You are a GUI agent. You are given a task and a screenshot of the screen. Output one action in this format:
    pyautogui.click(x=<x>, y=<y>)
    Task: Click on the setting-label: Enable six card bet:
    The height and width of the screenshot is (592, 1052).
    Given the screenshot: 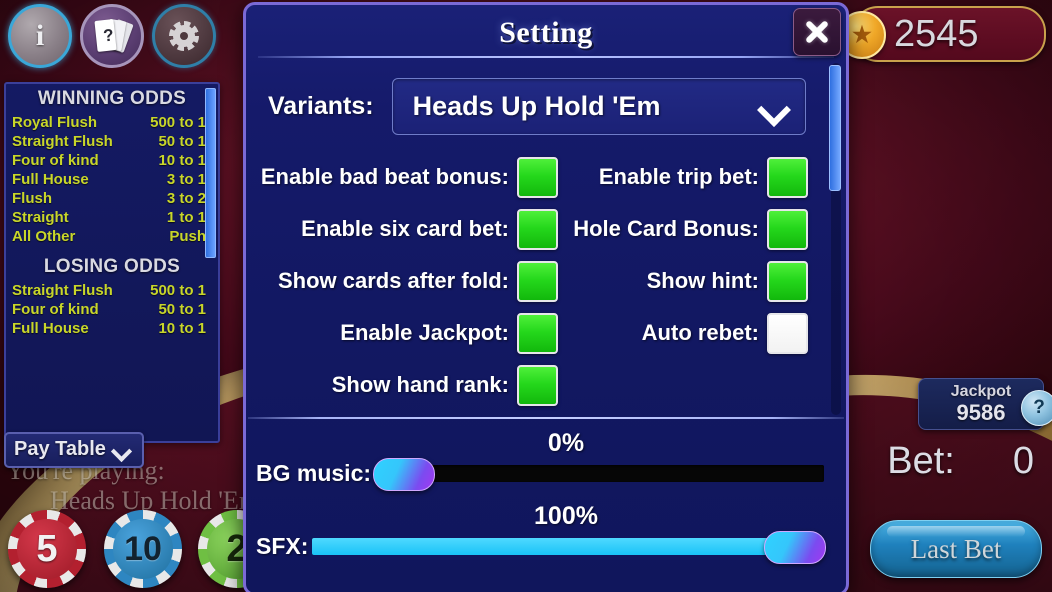 What is the action you would take?
    pyautogui.click(x=405, y=228)
    